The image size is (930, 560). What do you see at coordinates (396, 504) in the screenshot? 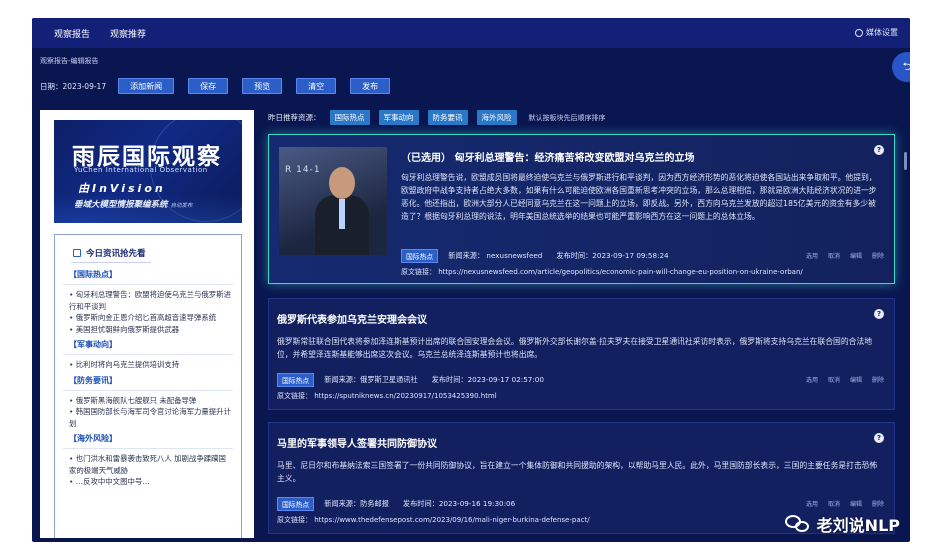
I see `news-card-meta: 国际热点 新闻来源：防务邮报 发布时间：2023-09-16 19:30:06` at bounding box center [396, 504].